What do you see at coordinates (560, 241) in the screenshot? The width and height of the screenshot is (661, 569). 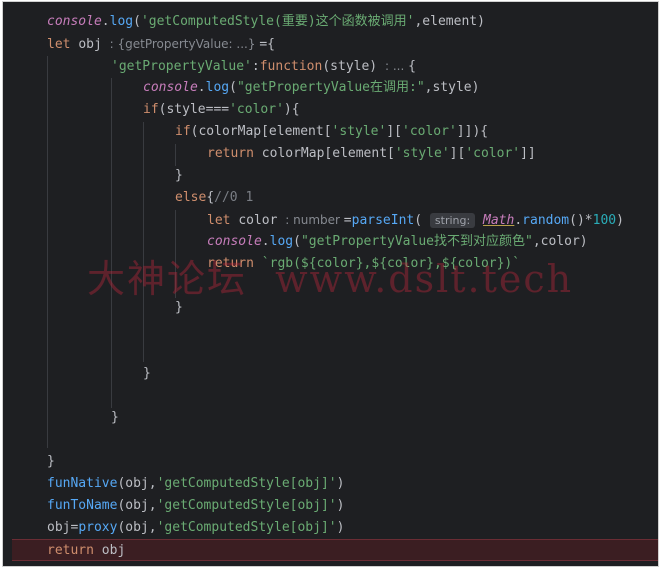 I see `token: ,color)` at bounding box center [560, 241].